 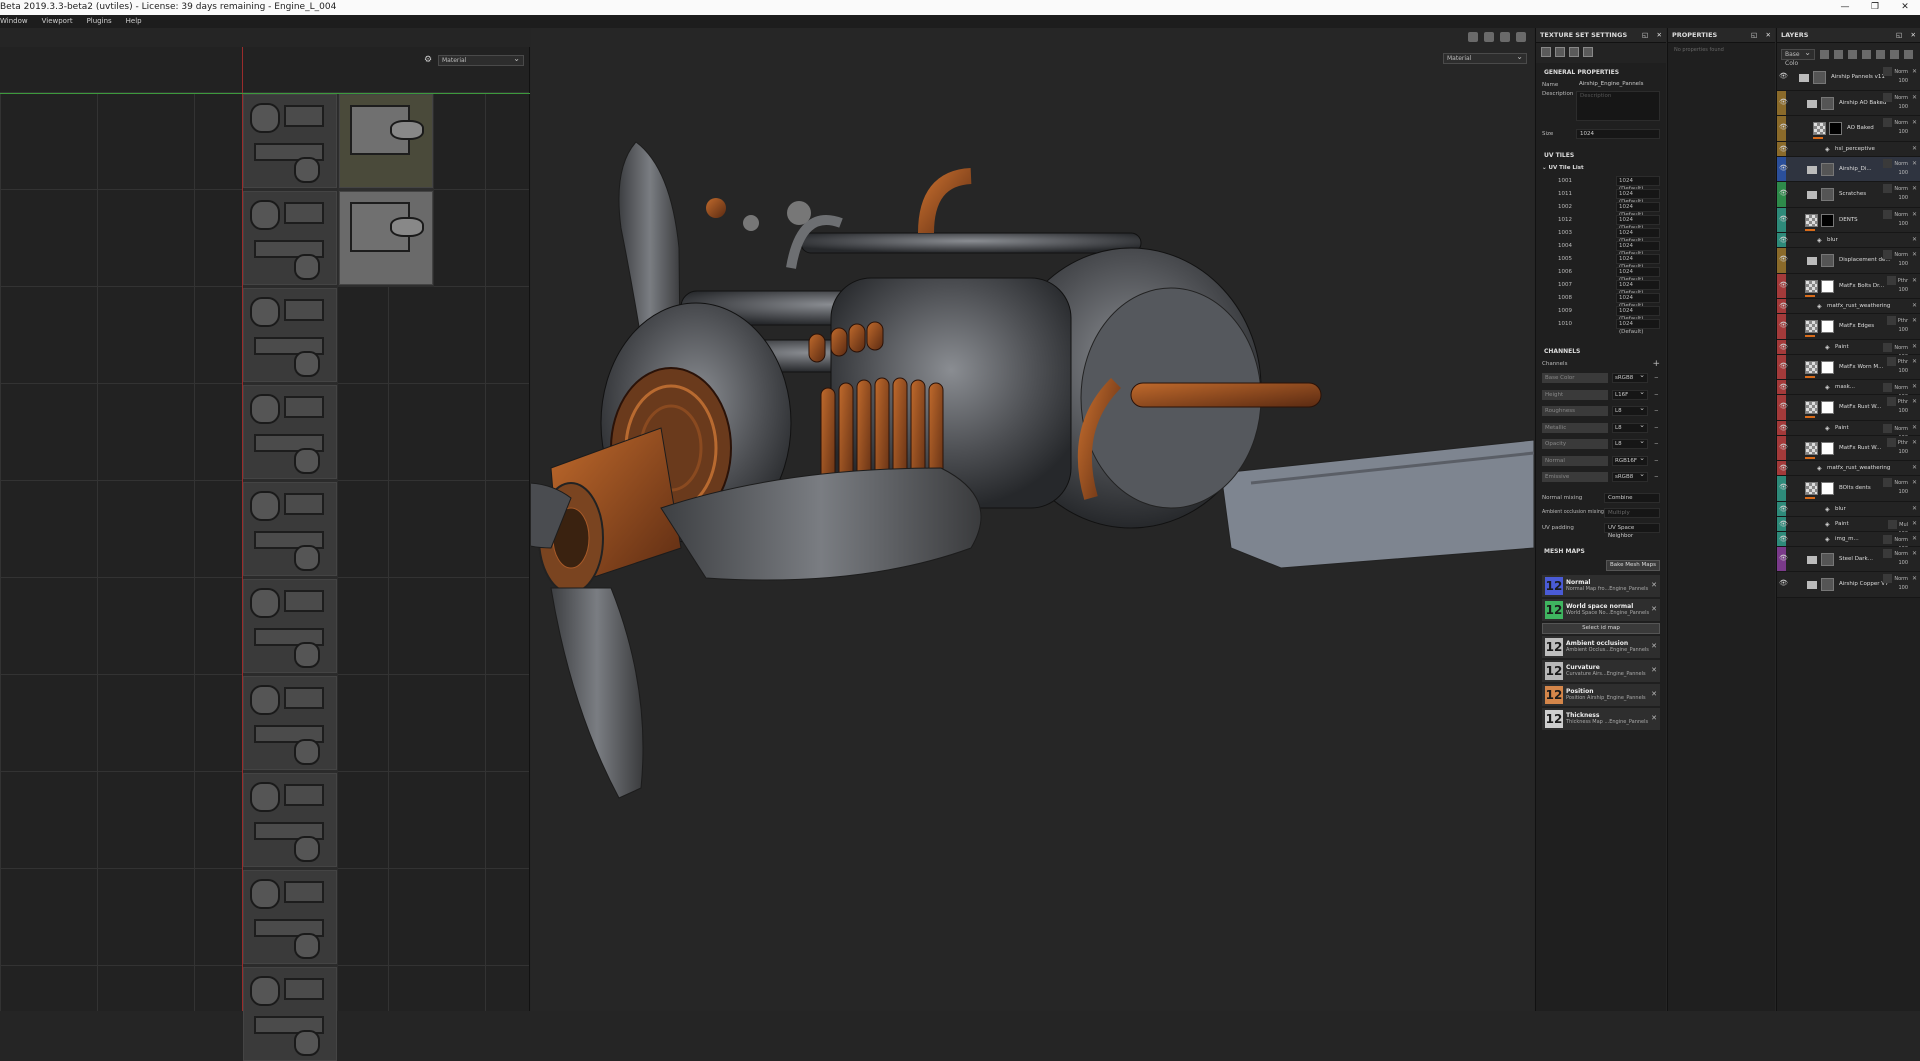 What do you see at coordinates (1848, 559) in the screenshot?
I see `layer-row: 👁 Steel Dark... Norm 100 ✕` at bounding box center [1848, 559].